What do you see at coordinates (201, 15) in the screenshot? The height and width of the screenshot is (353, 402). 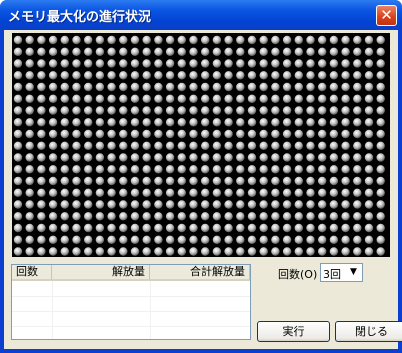 I see `title-bar: メモリ最大化の進行状況 ✕` at bounding box center [201, 15].